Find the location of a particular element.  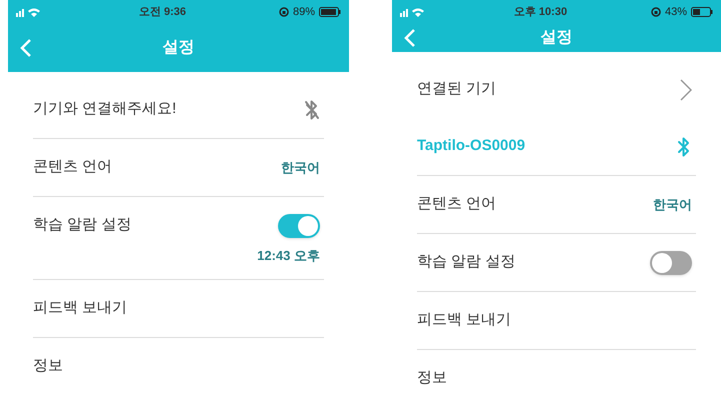

chevron-right-icon is located at coordinates (686, 89).